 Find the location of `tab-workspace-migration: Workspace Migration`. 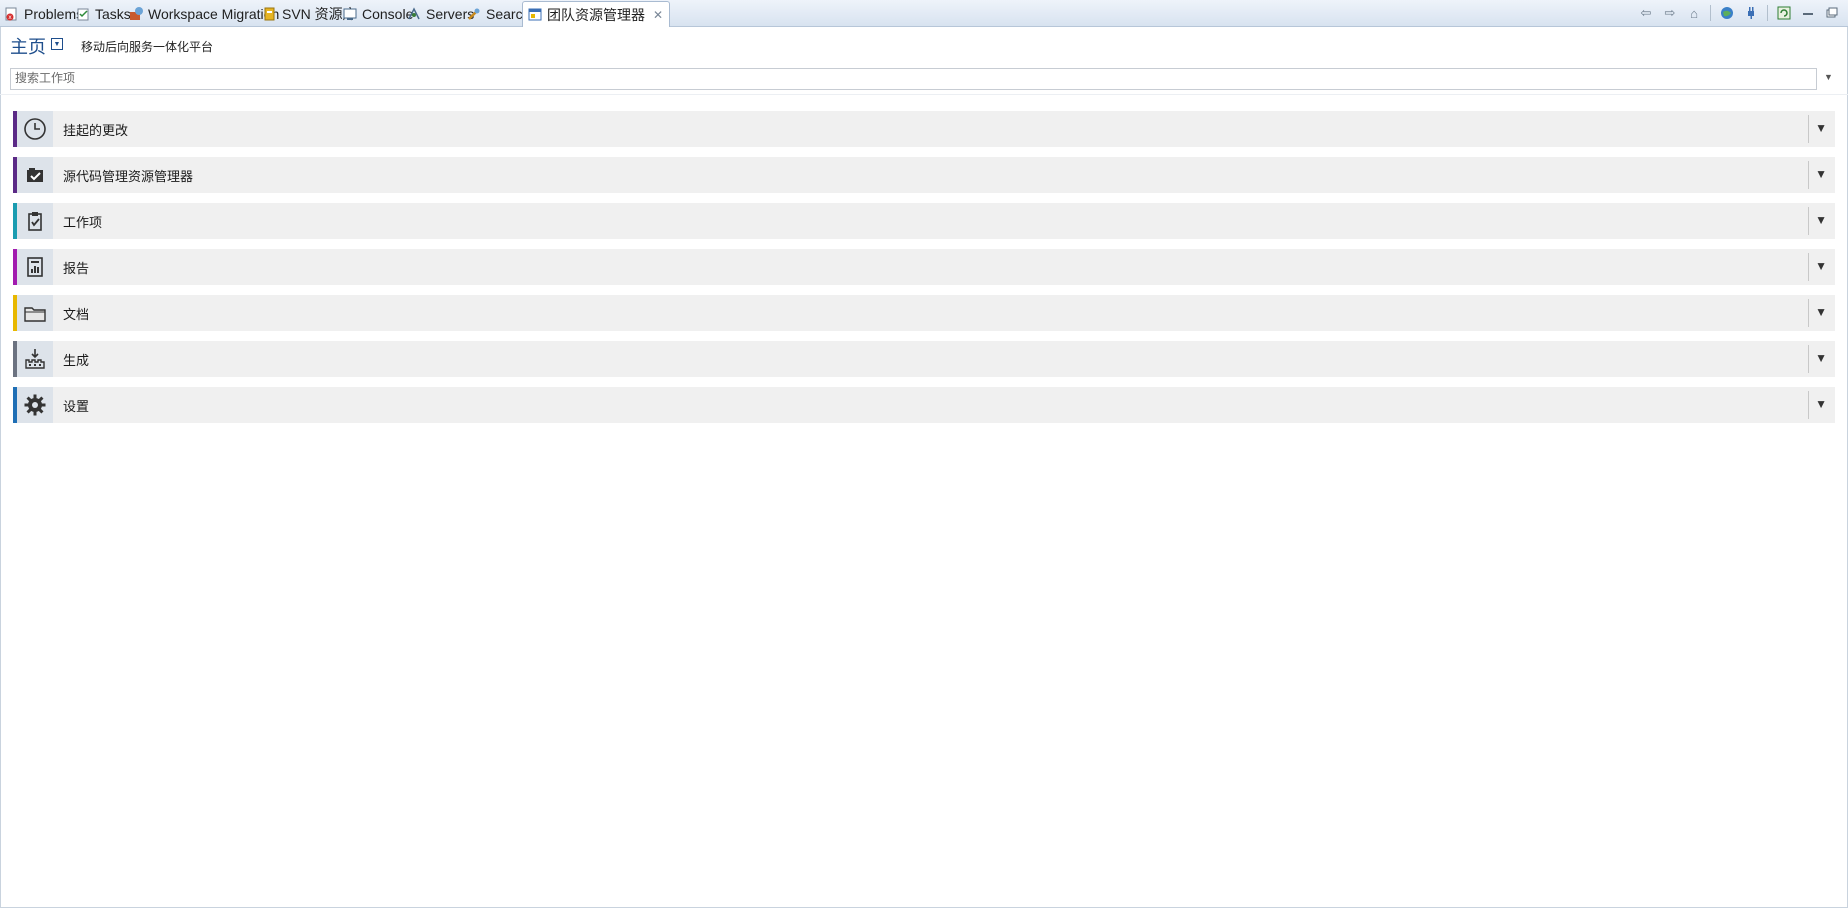

tab-workspace-migration: Workspace Migration is located at coordinates (203, 14).